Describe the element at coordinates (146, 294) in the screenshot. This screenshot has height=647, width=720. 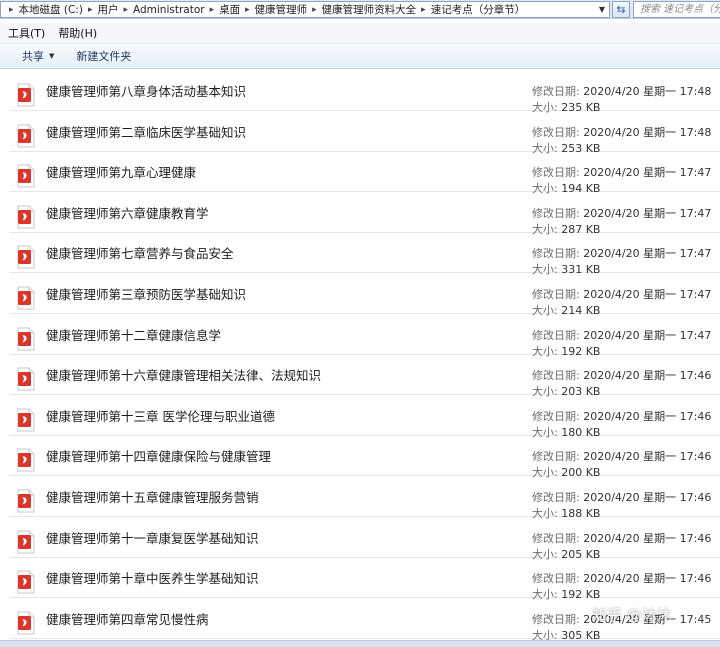
I see `file-name: 健康管理师第三章预防医学基础知识` at that location.